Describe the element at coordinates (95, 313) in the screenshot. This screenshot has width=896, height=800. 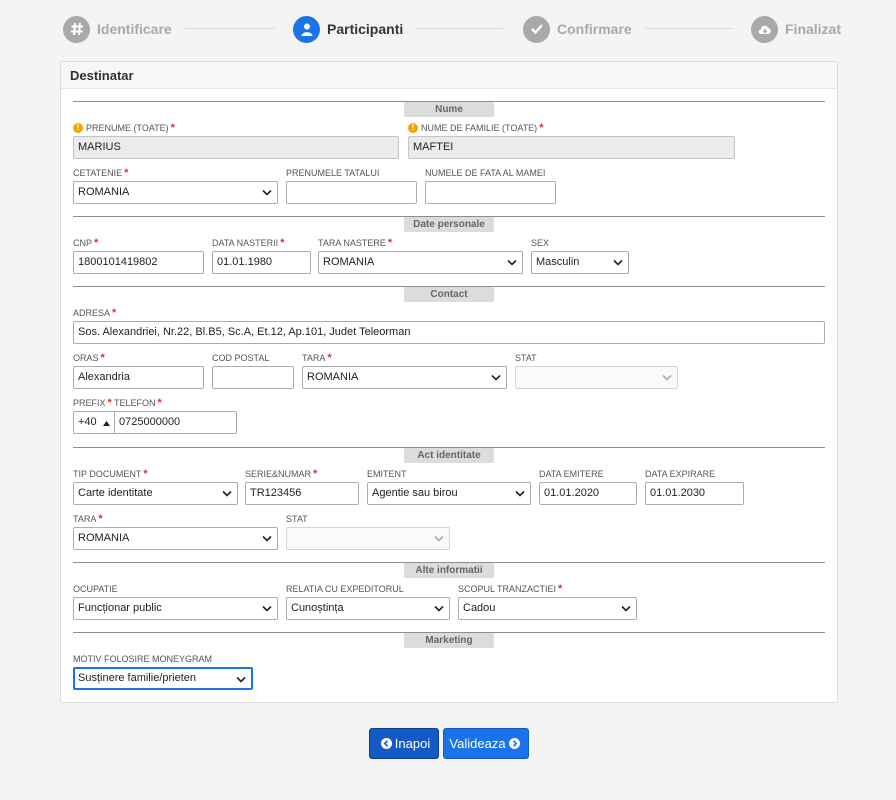
I see `label-adresa: ADRESA *` at that location.